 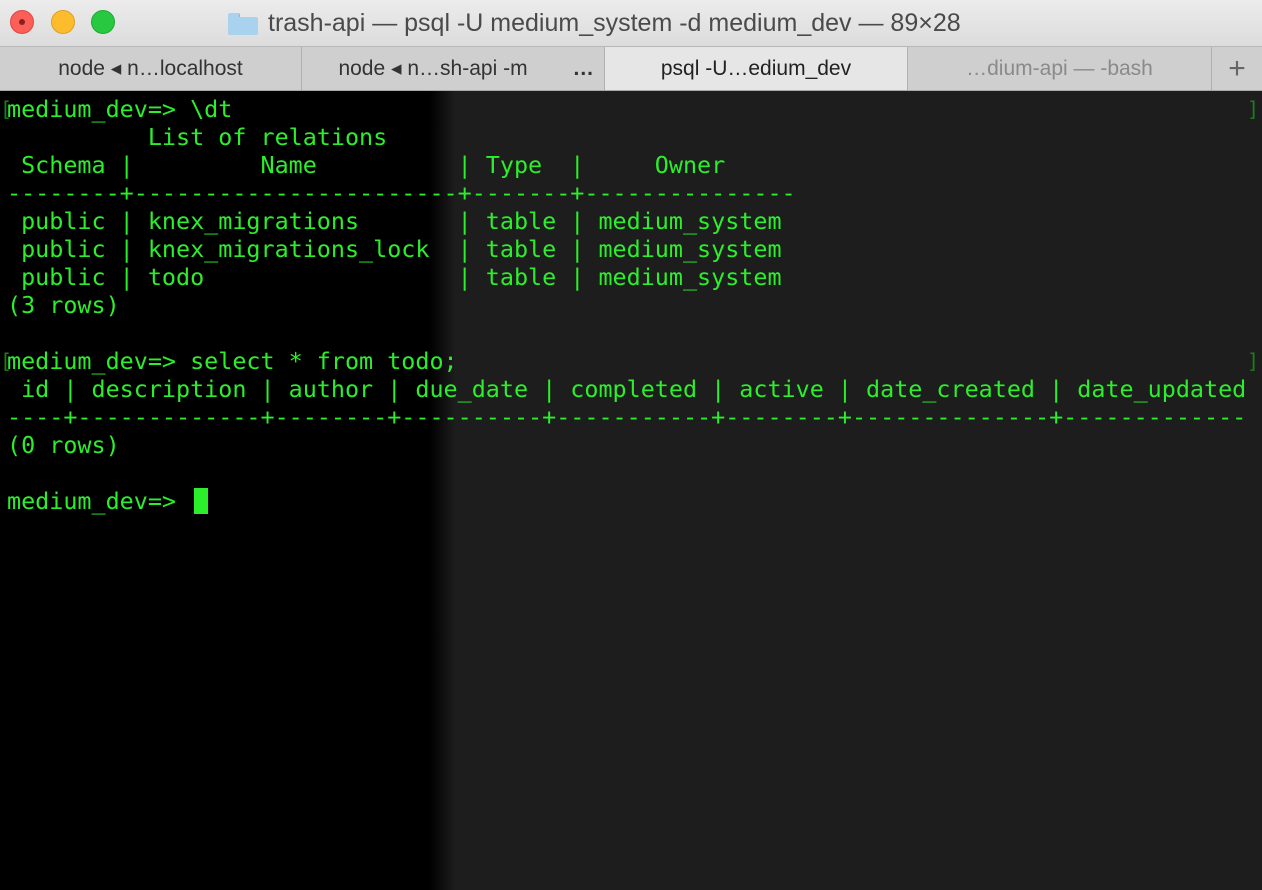 I want to click on new-tab-button: +, so click(x=1237, y=68).